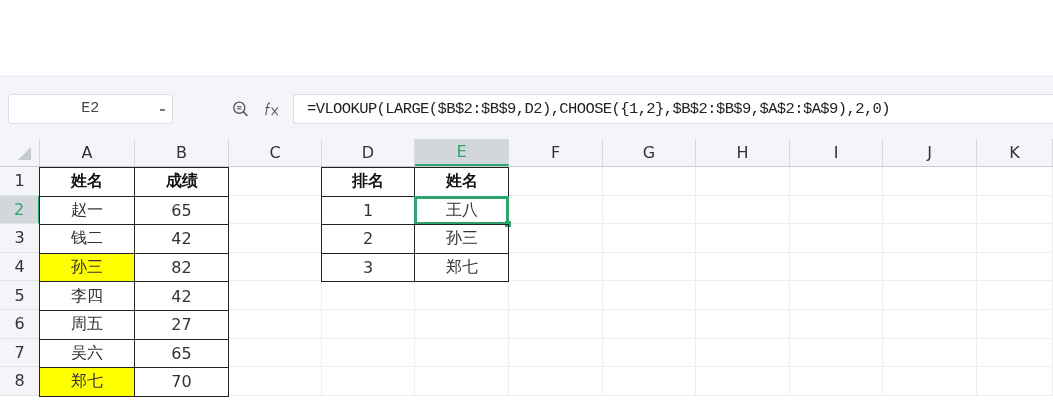 The width and height of the screenshot is (1053, 400). What do you see at coordinates (20, 267) in the screenshot?
I see `row-header: 4` at bounding box center [20, 267].